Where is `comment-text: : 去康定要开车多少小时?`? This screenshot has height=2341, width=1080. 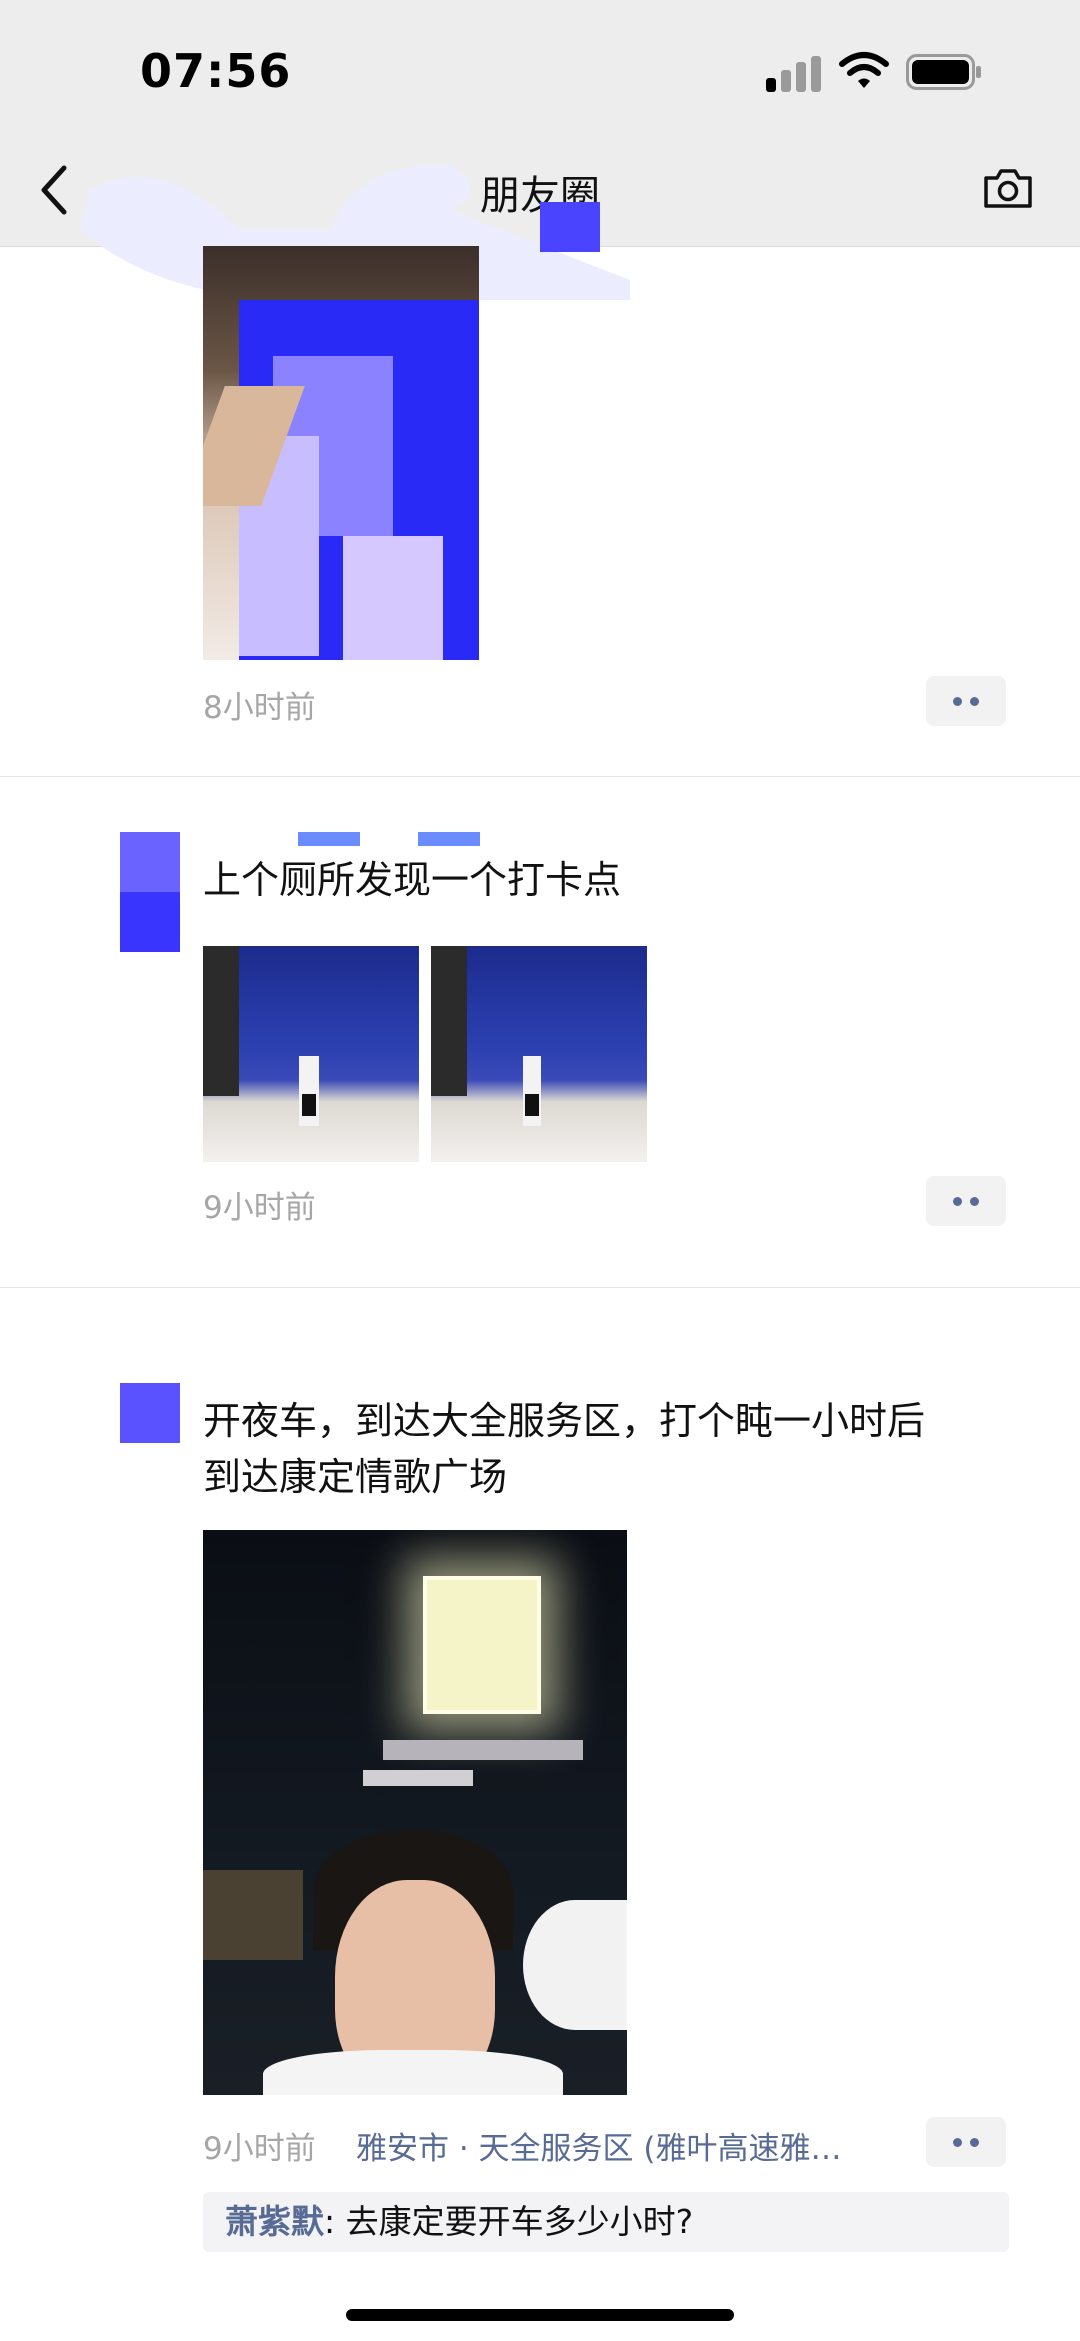
comment-text: : 去康定要开车多少小时? is located at coordinates (509, 2221).